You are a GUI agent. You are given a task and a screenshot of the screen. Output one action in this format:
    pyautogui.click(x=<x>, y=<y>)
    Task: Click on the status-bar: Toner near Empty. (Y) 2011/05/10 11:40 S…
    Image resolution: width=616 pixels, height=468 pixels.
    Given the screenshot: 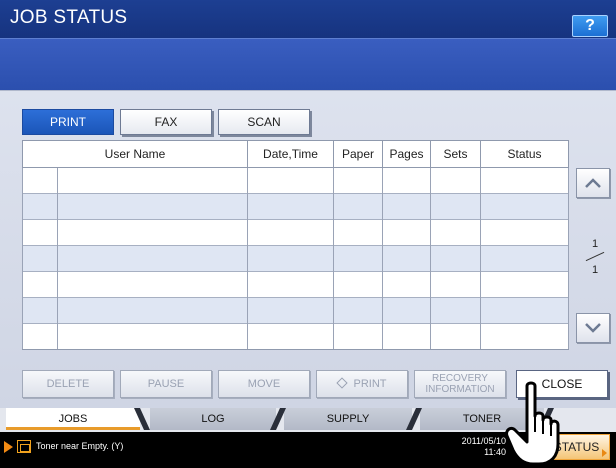 What is the action you would take?
    pyautogui.click(x=308, y=450)
    